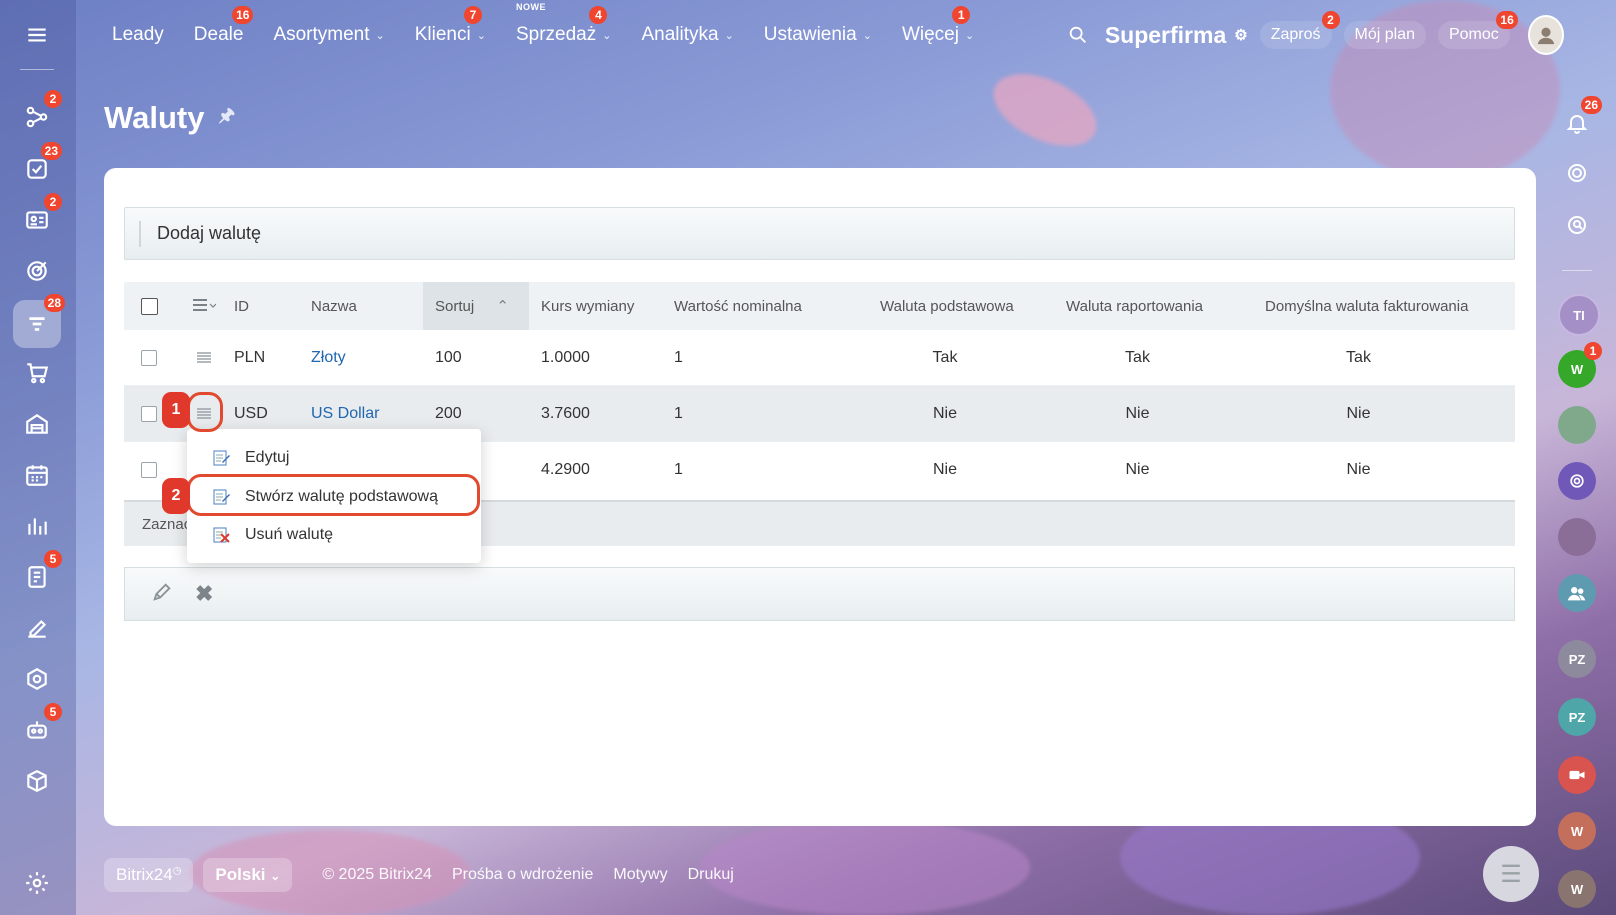 This screenshot has height=915, width=1616. What do you see at coordinates (39, 727) in the screenshot?
I see `robot-icon: 5` at bounding box center [39, 727].